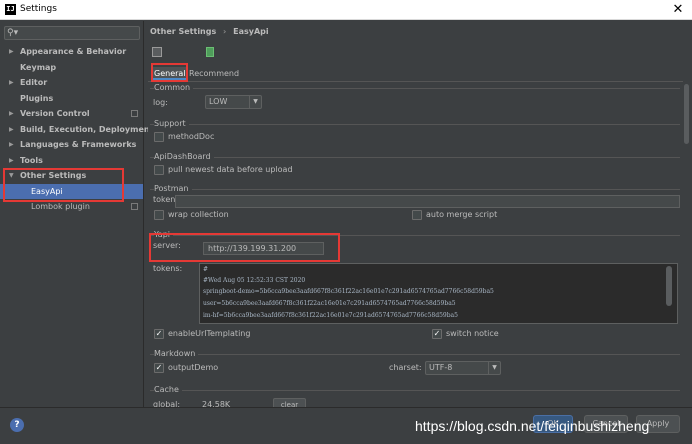  I want to click on switch-notice-label: switch notice, so click(472, 333).